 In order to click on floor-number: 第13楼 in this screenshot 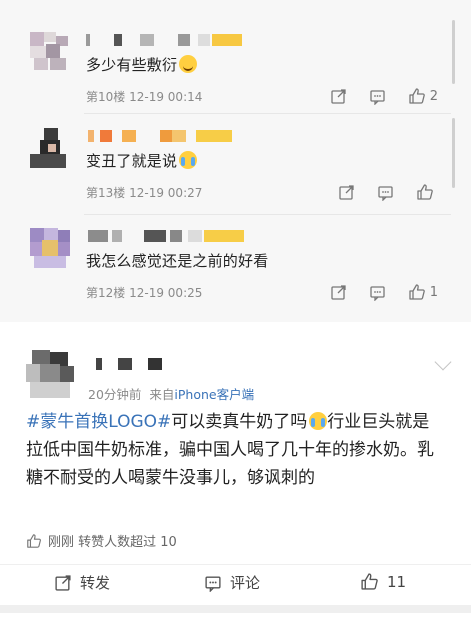, I will do `click(106, 193)`.